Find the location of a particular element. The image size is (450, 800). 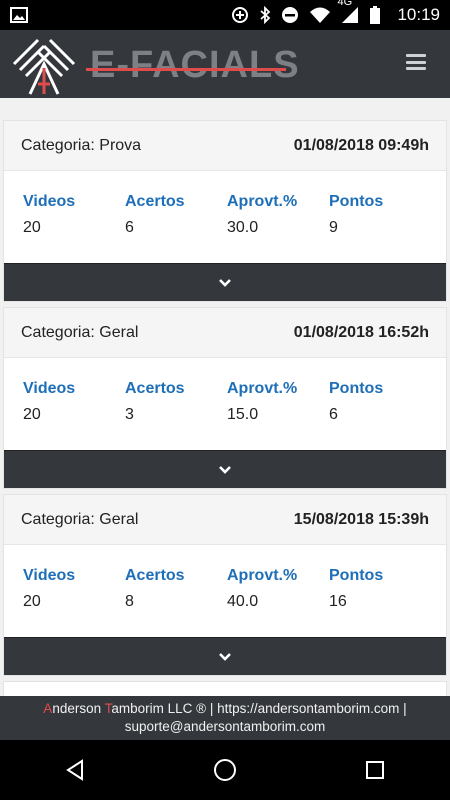

stat-value: 16 is located at coordinates (338, 601).